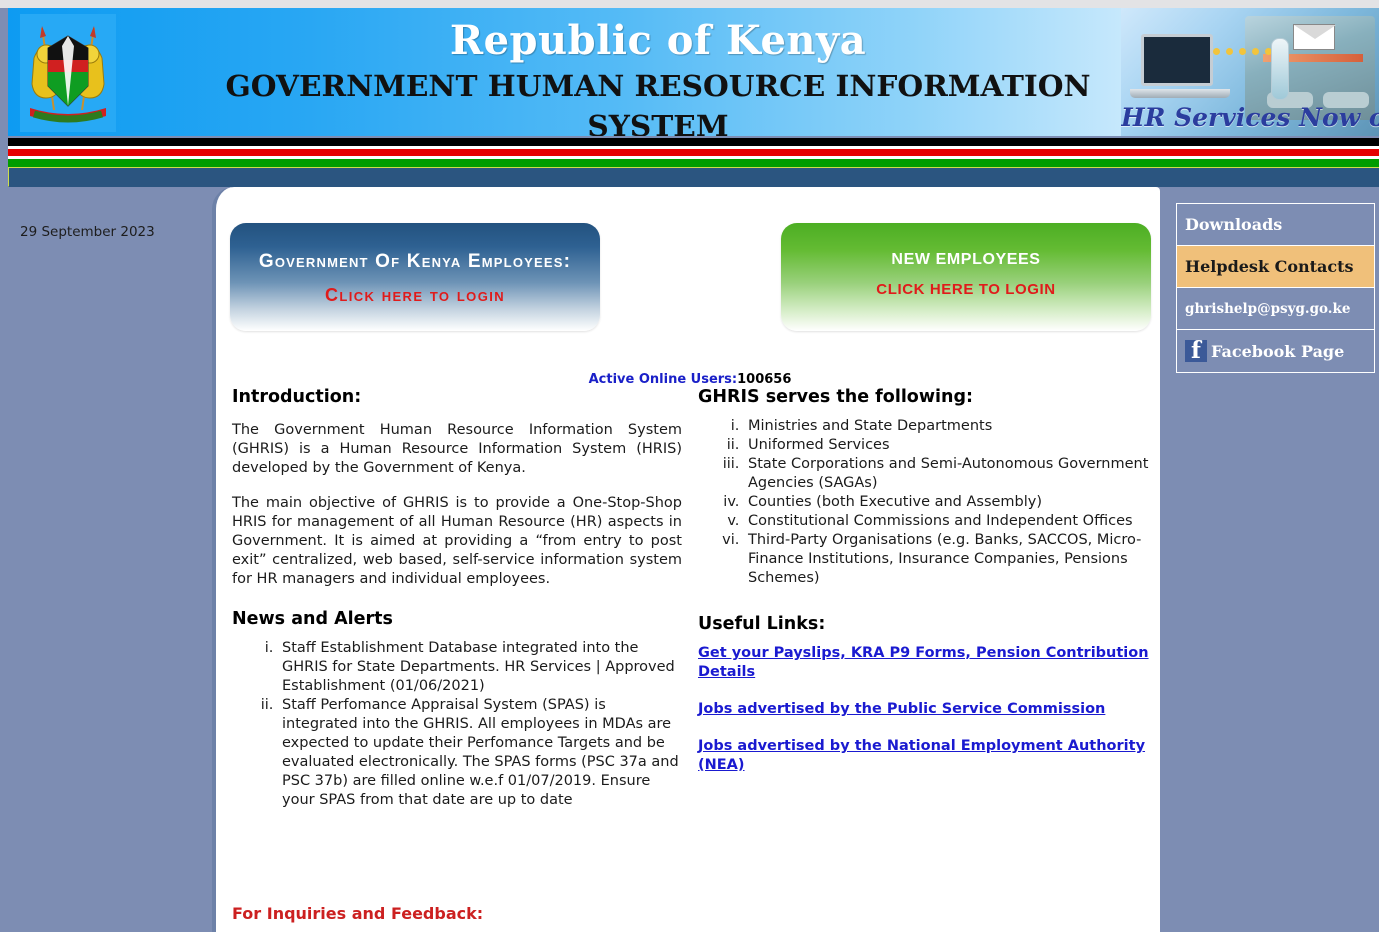 The height and width of the screenshot is (932, 1379). What do you see at coordinates (693, 163) in the screenshot?
I see `flag-stripe-green` at bounding box center [693, 163].